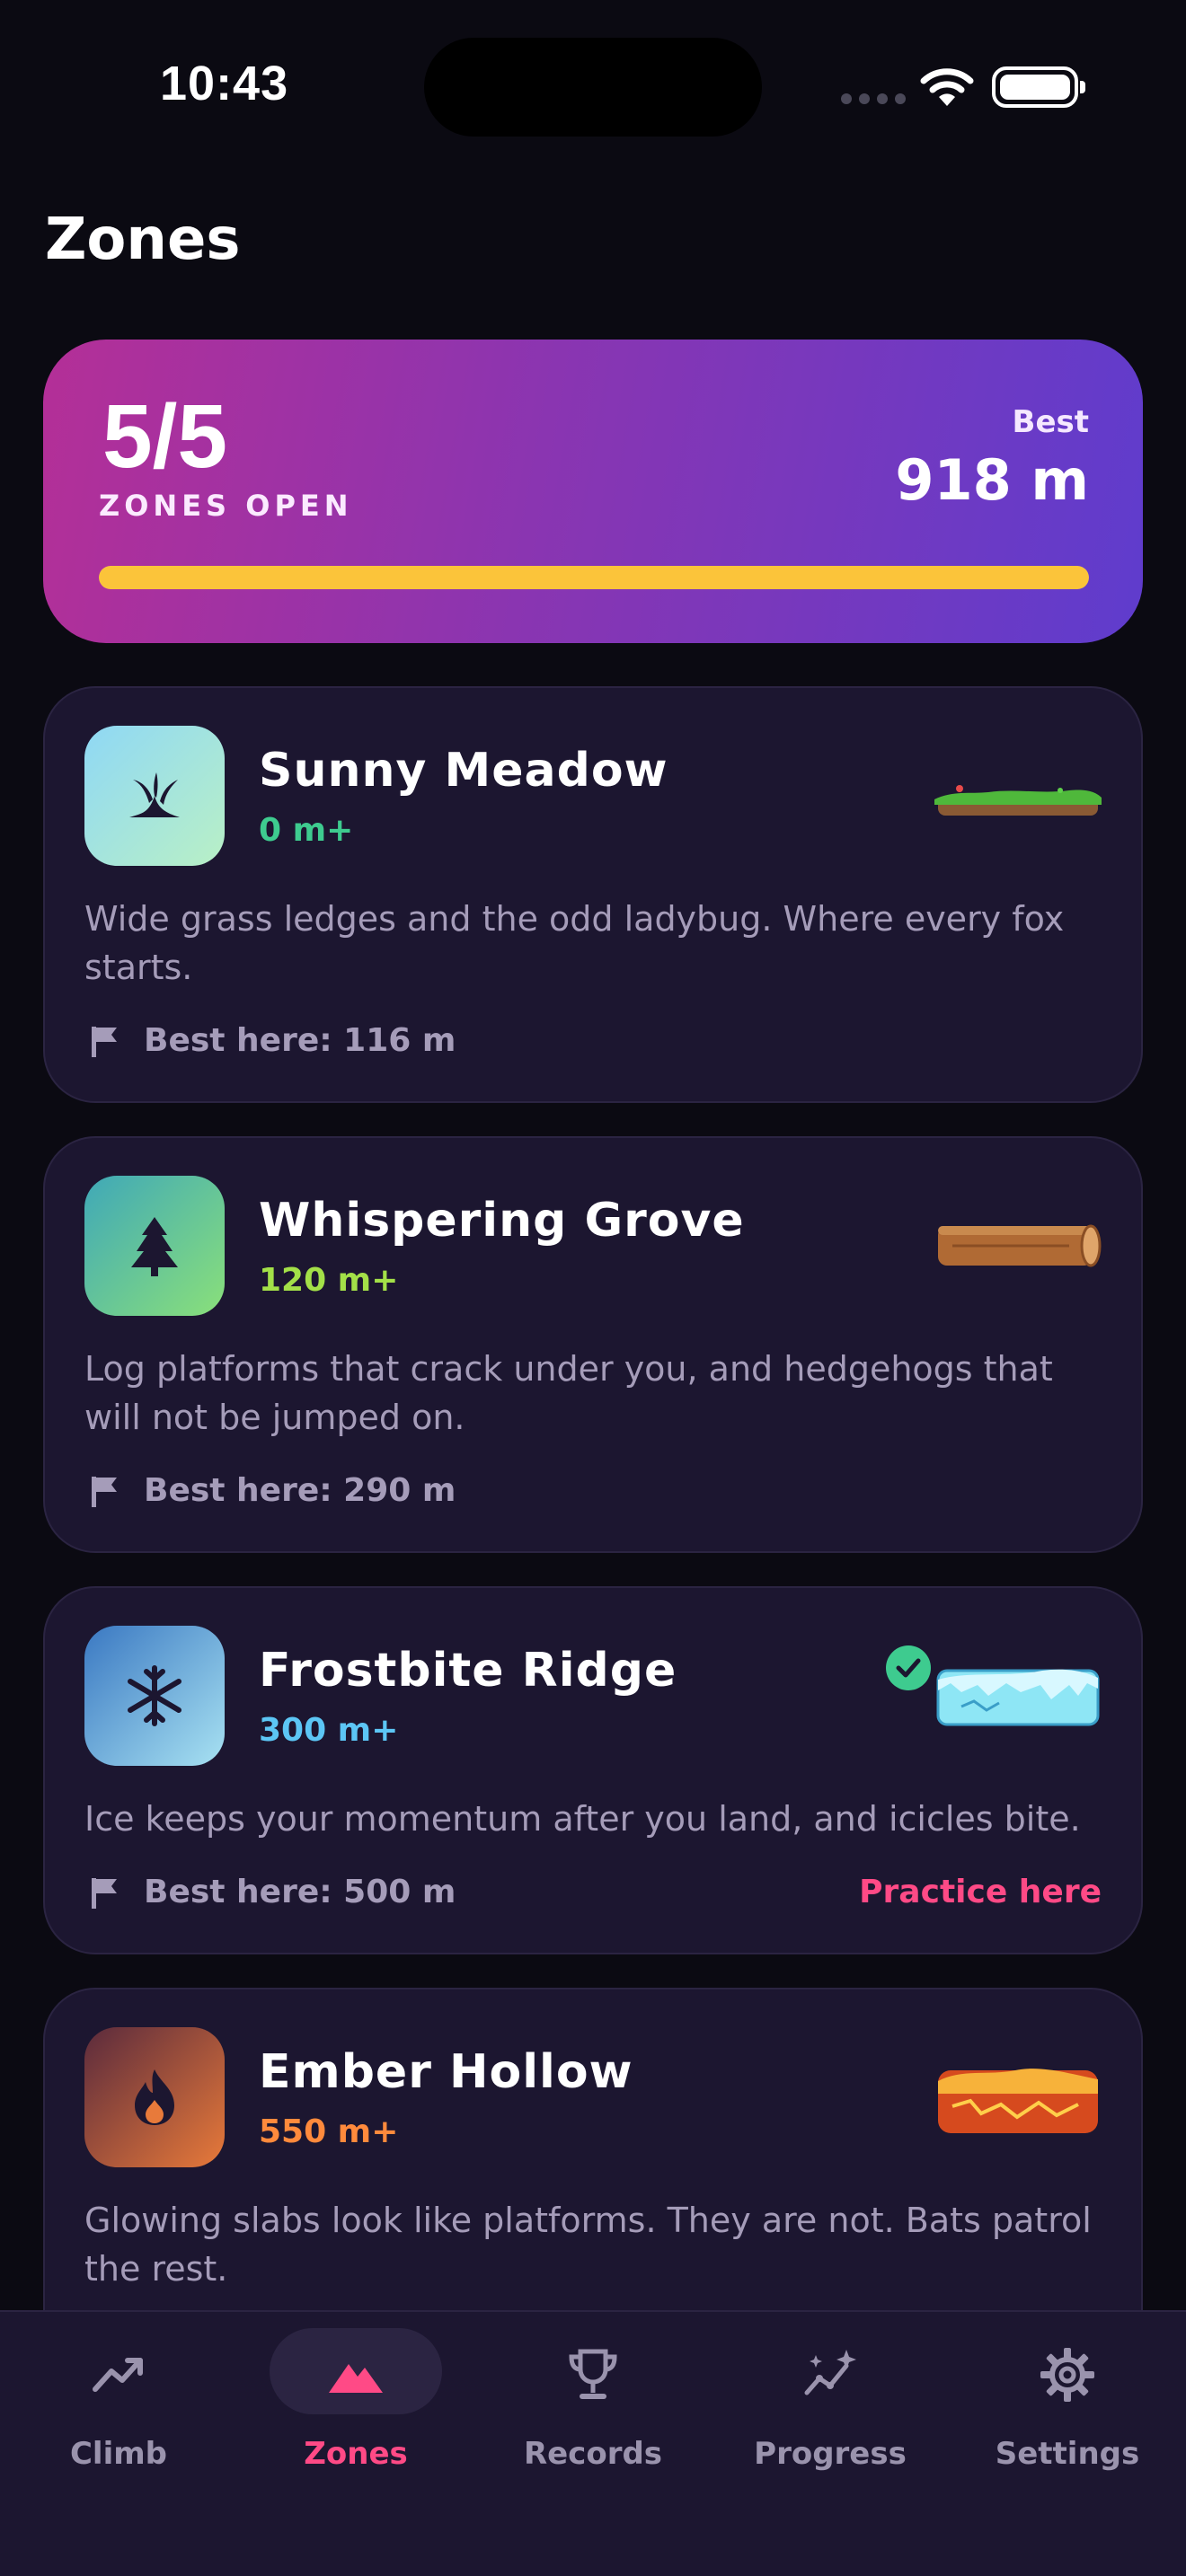  Describe the element at coordinates (154, 1246) in the screenshot. I see `tree-icon` at that location.